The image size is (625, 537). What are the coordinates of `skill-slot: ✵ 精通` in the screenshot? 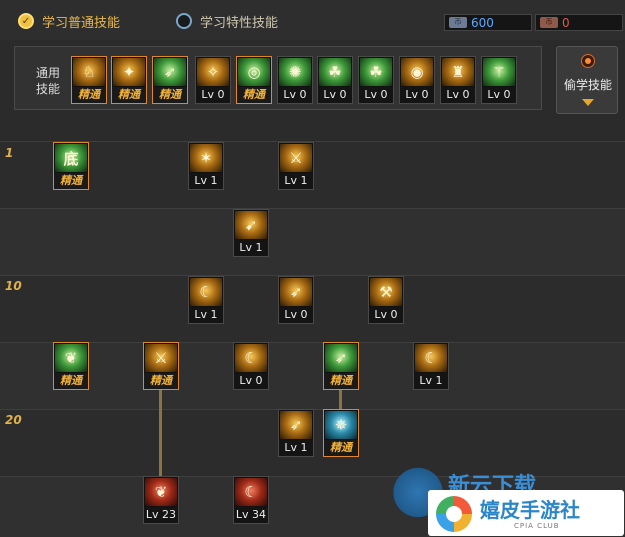 It's located at (341, 433).